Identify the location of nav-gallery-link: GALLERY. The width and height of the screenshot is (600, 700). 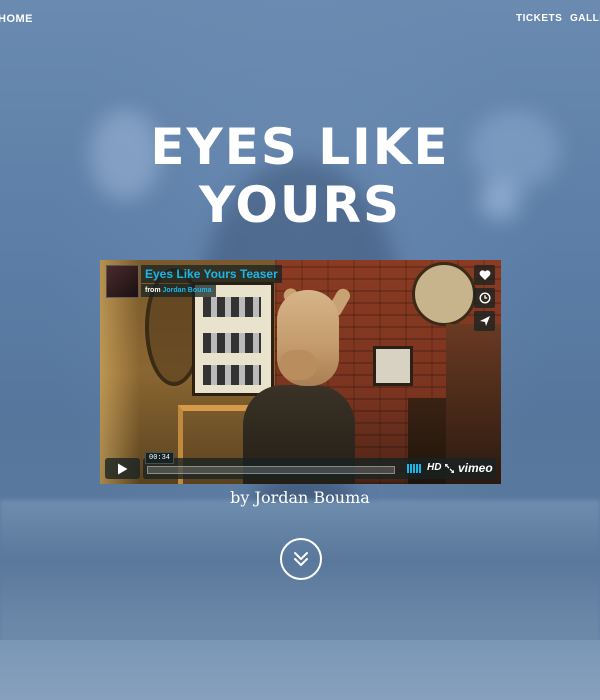
(585, 18).